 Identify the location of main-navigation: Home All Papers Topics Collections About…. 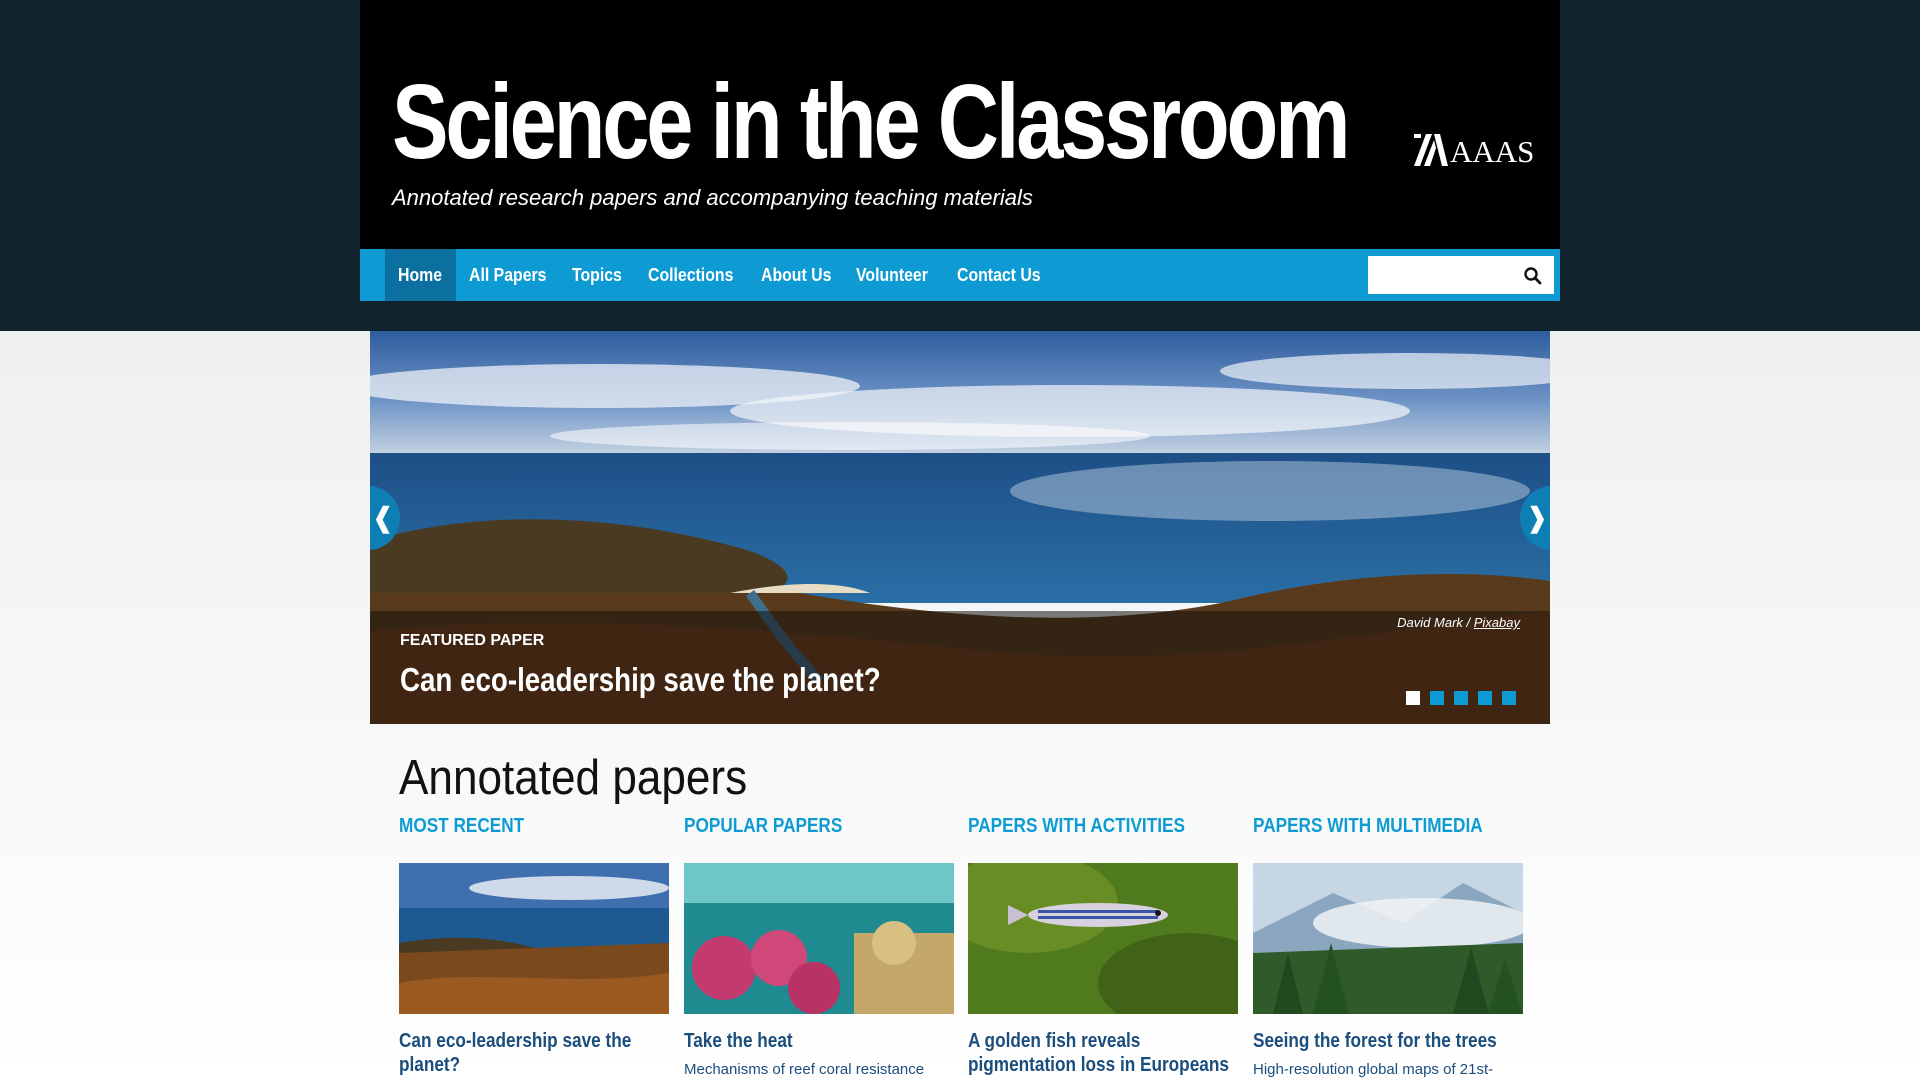
(960, 275).